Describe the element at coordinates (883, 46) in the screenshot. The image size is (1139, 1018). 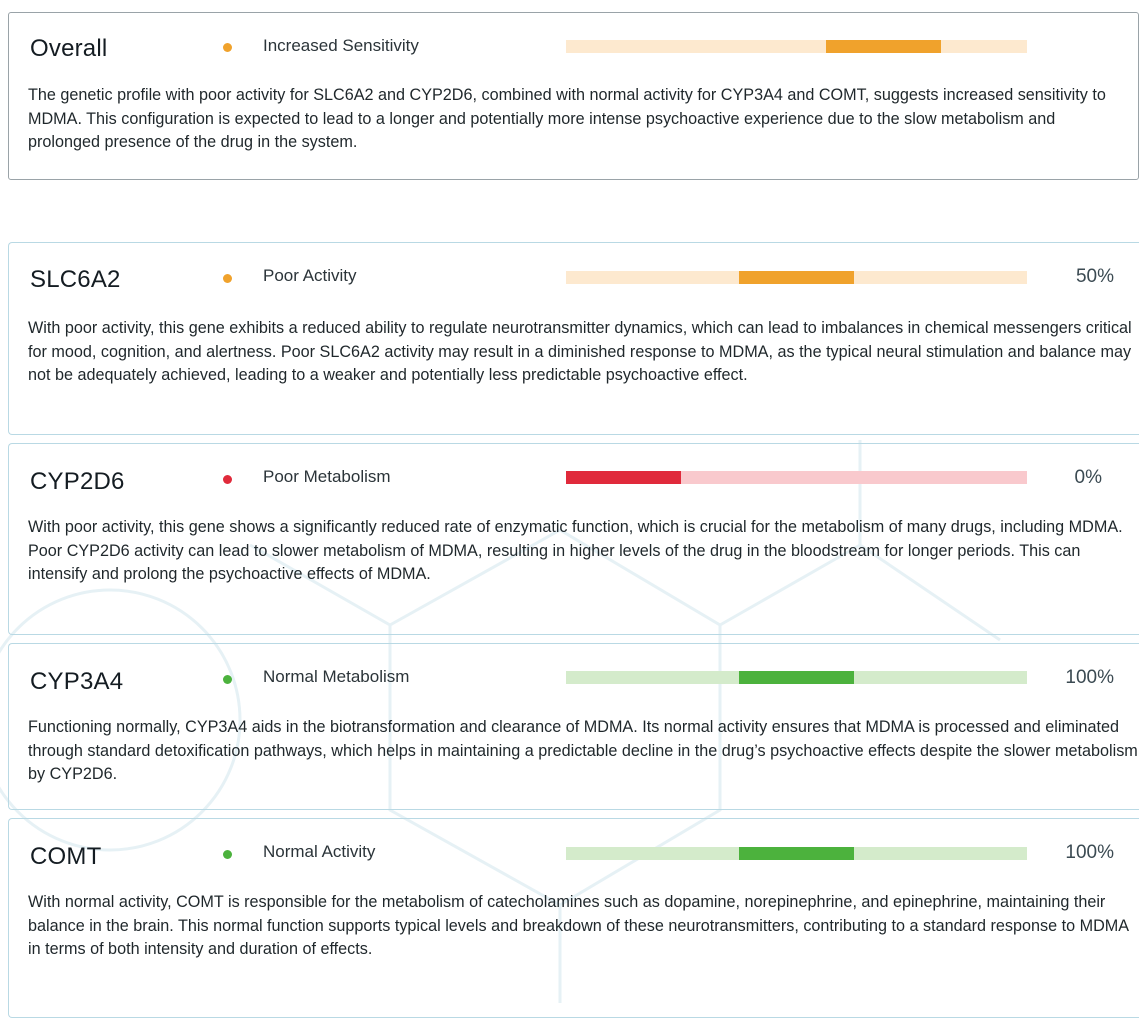
I see `overall-level-indicator` at that location.